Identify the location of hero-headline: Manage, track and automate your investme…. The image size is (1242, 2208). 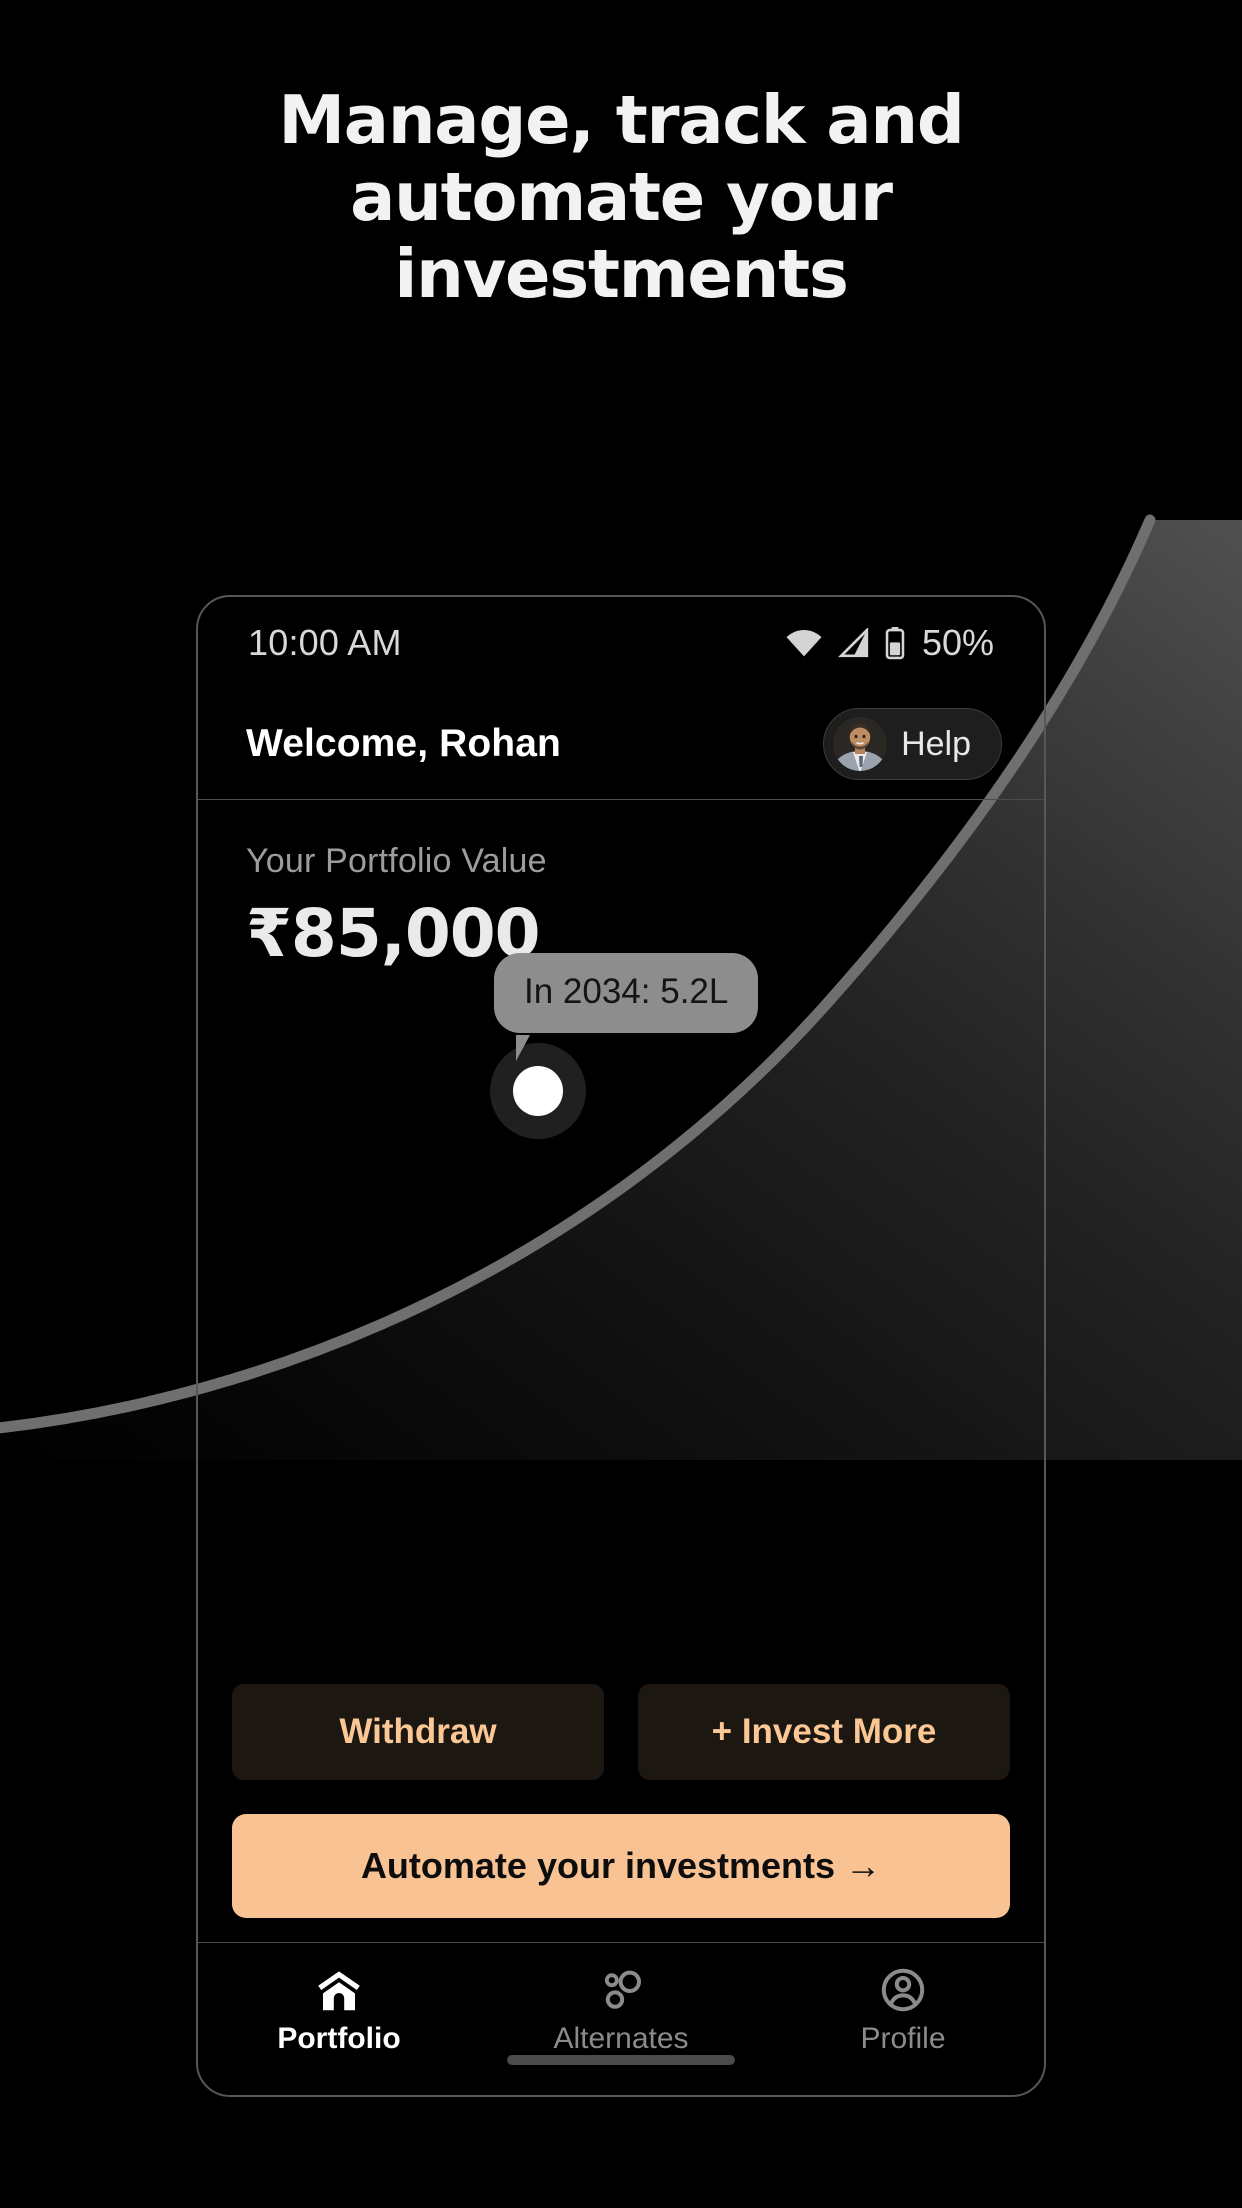
(621, 197).